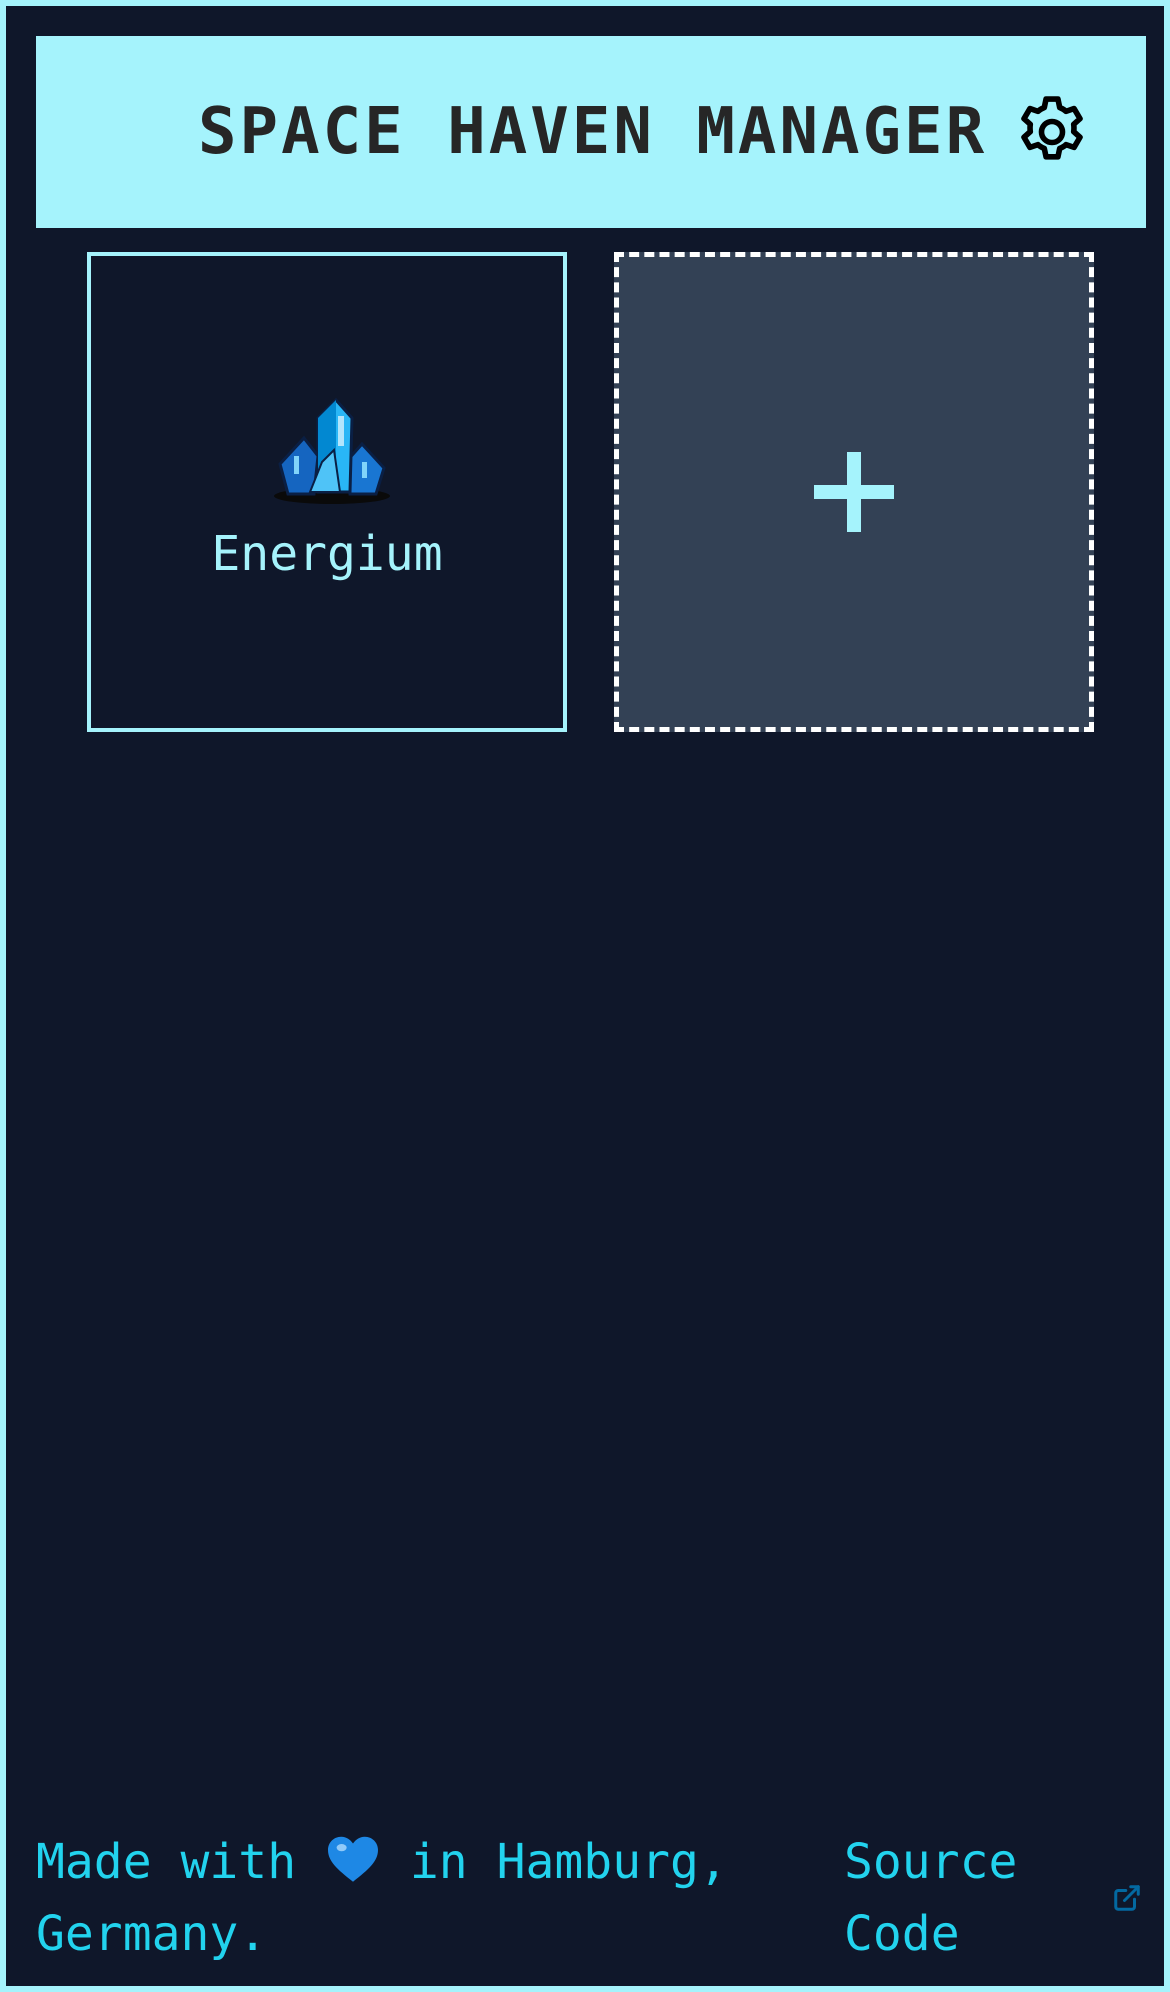 Image resolution: width=1170 pixels, height=1992 pixels. Describe the element at coordinates (1052, 128) in the screenshot. I see `gear-icon` at that location.